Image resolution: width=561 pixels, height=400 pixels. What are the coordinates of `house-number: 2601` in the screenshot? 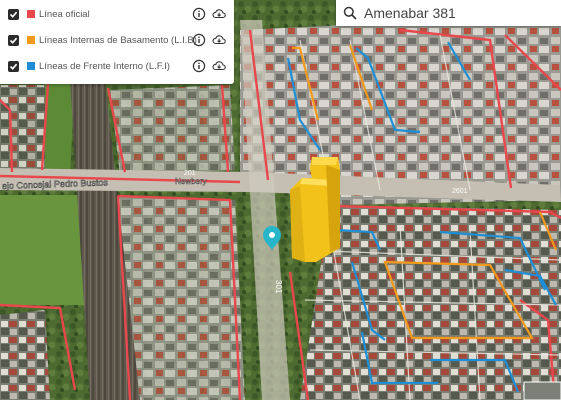 It's located at (460, 191).